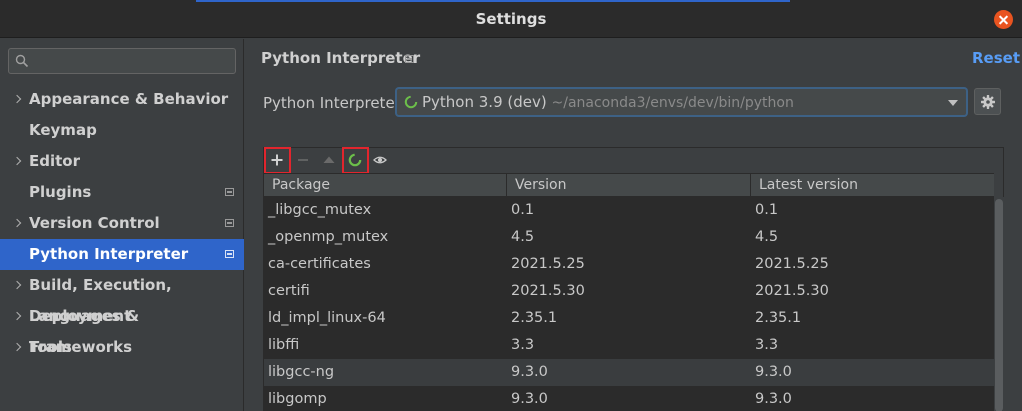 The image size is (1022, 411). Describe the element at coordinates (122, 297) in the screenshot. I see `sidebar-item-build-execution-deployment: Build, Execution, Deployment` at that location.